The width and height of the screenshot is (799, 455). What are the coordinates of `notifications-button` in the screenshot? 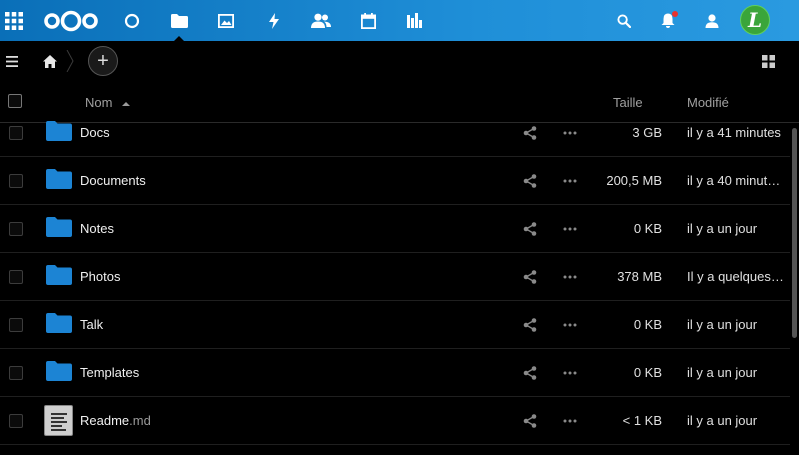 It's located at (668, 20).